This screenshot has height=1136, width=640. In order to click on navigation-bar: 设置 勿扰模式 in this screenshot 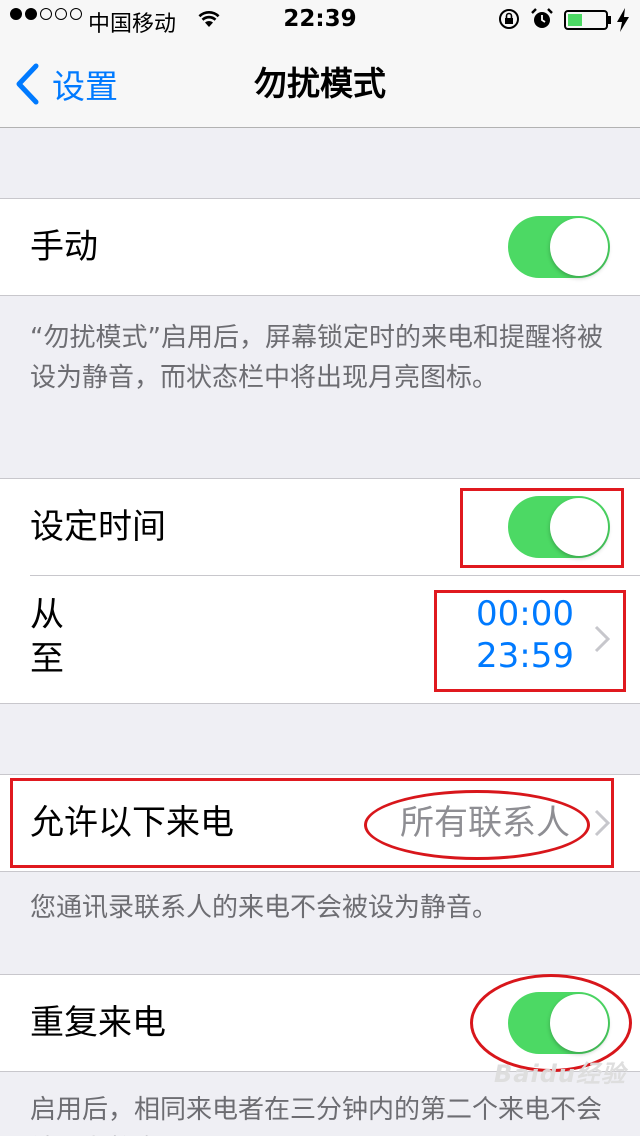, I will do `click(320, 84)`.